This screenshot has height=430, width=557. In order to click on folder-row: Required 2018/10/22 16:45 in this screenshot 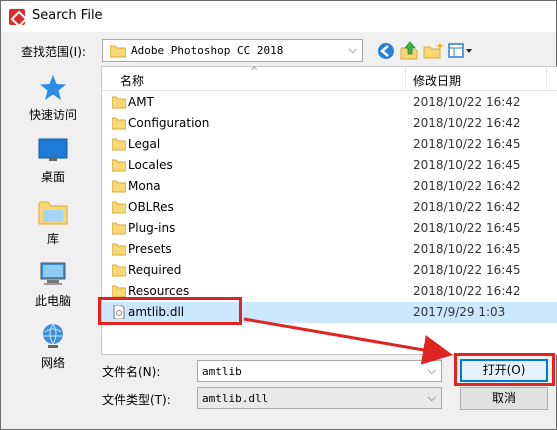, I will do `click(329, 270)`.